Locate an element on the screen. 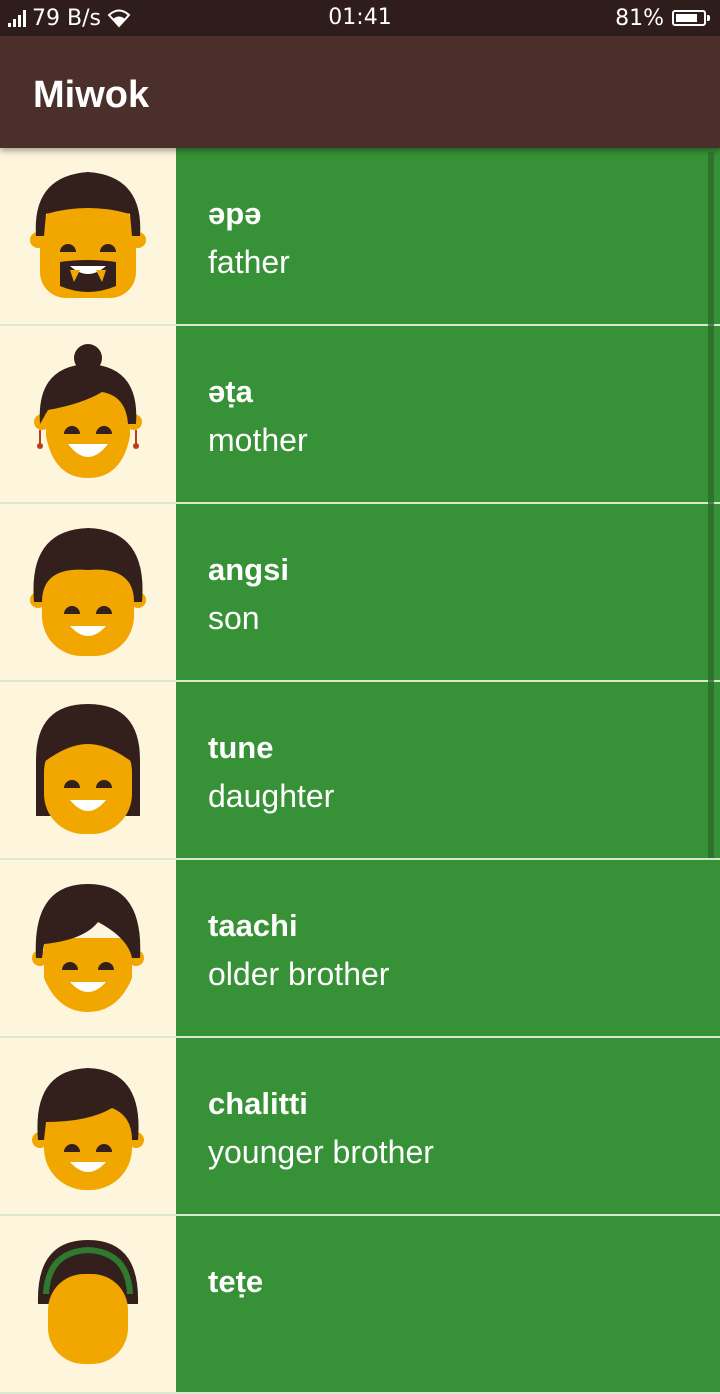 Image resolution: width=720 pixels, height=1394 pixels. battery-icon is located at coordinates (691, 18).